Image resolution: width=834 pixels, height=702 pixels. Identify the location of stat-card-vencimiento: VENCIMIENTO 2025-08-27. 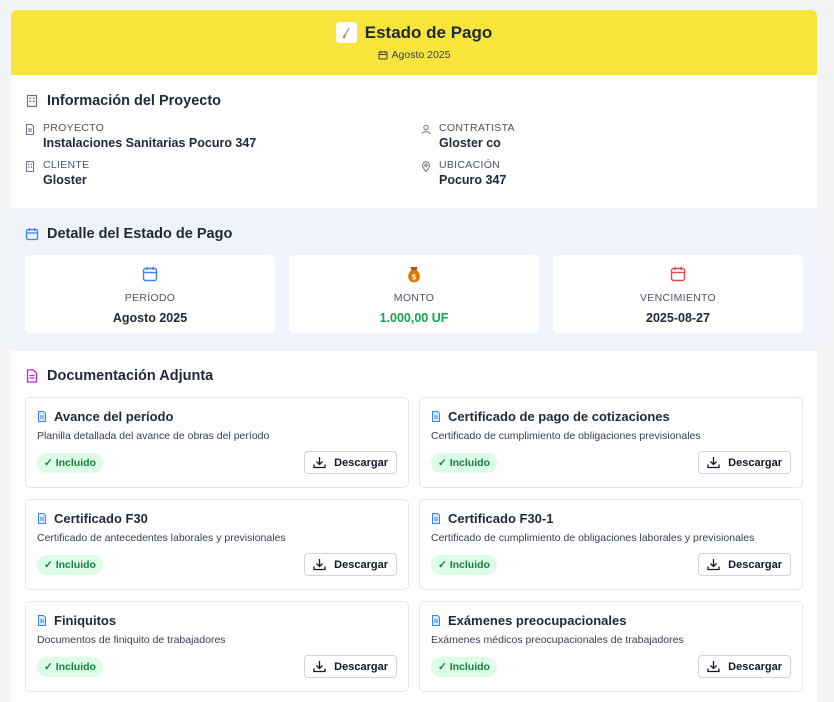
(678, 294).